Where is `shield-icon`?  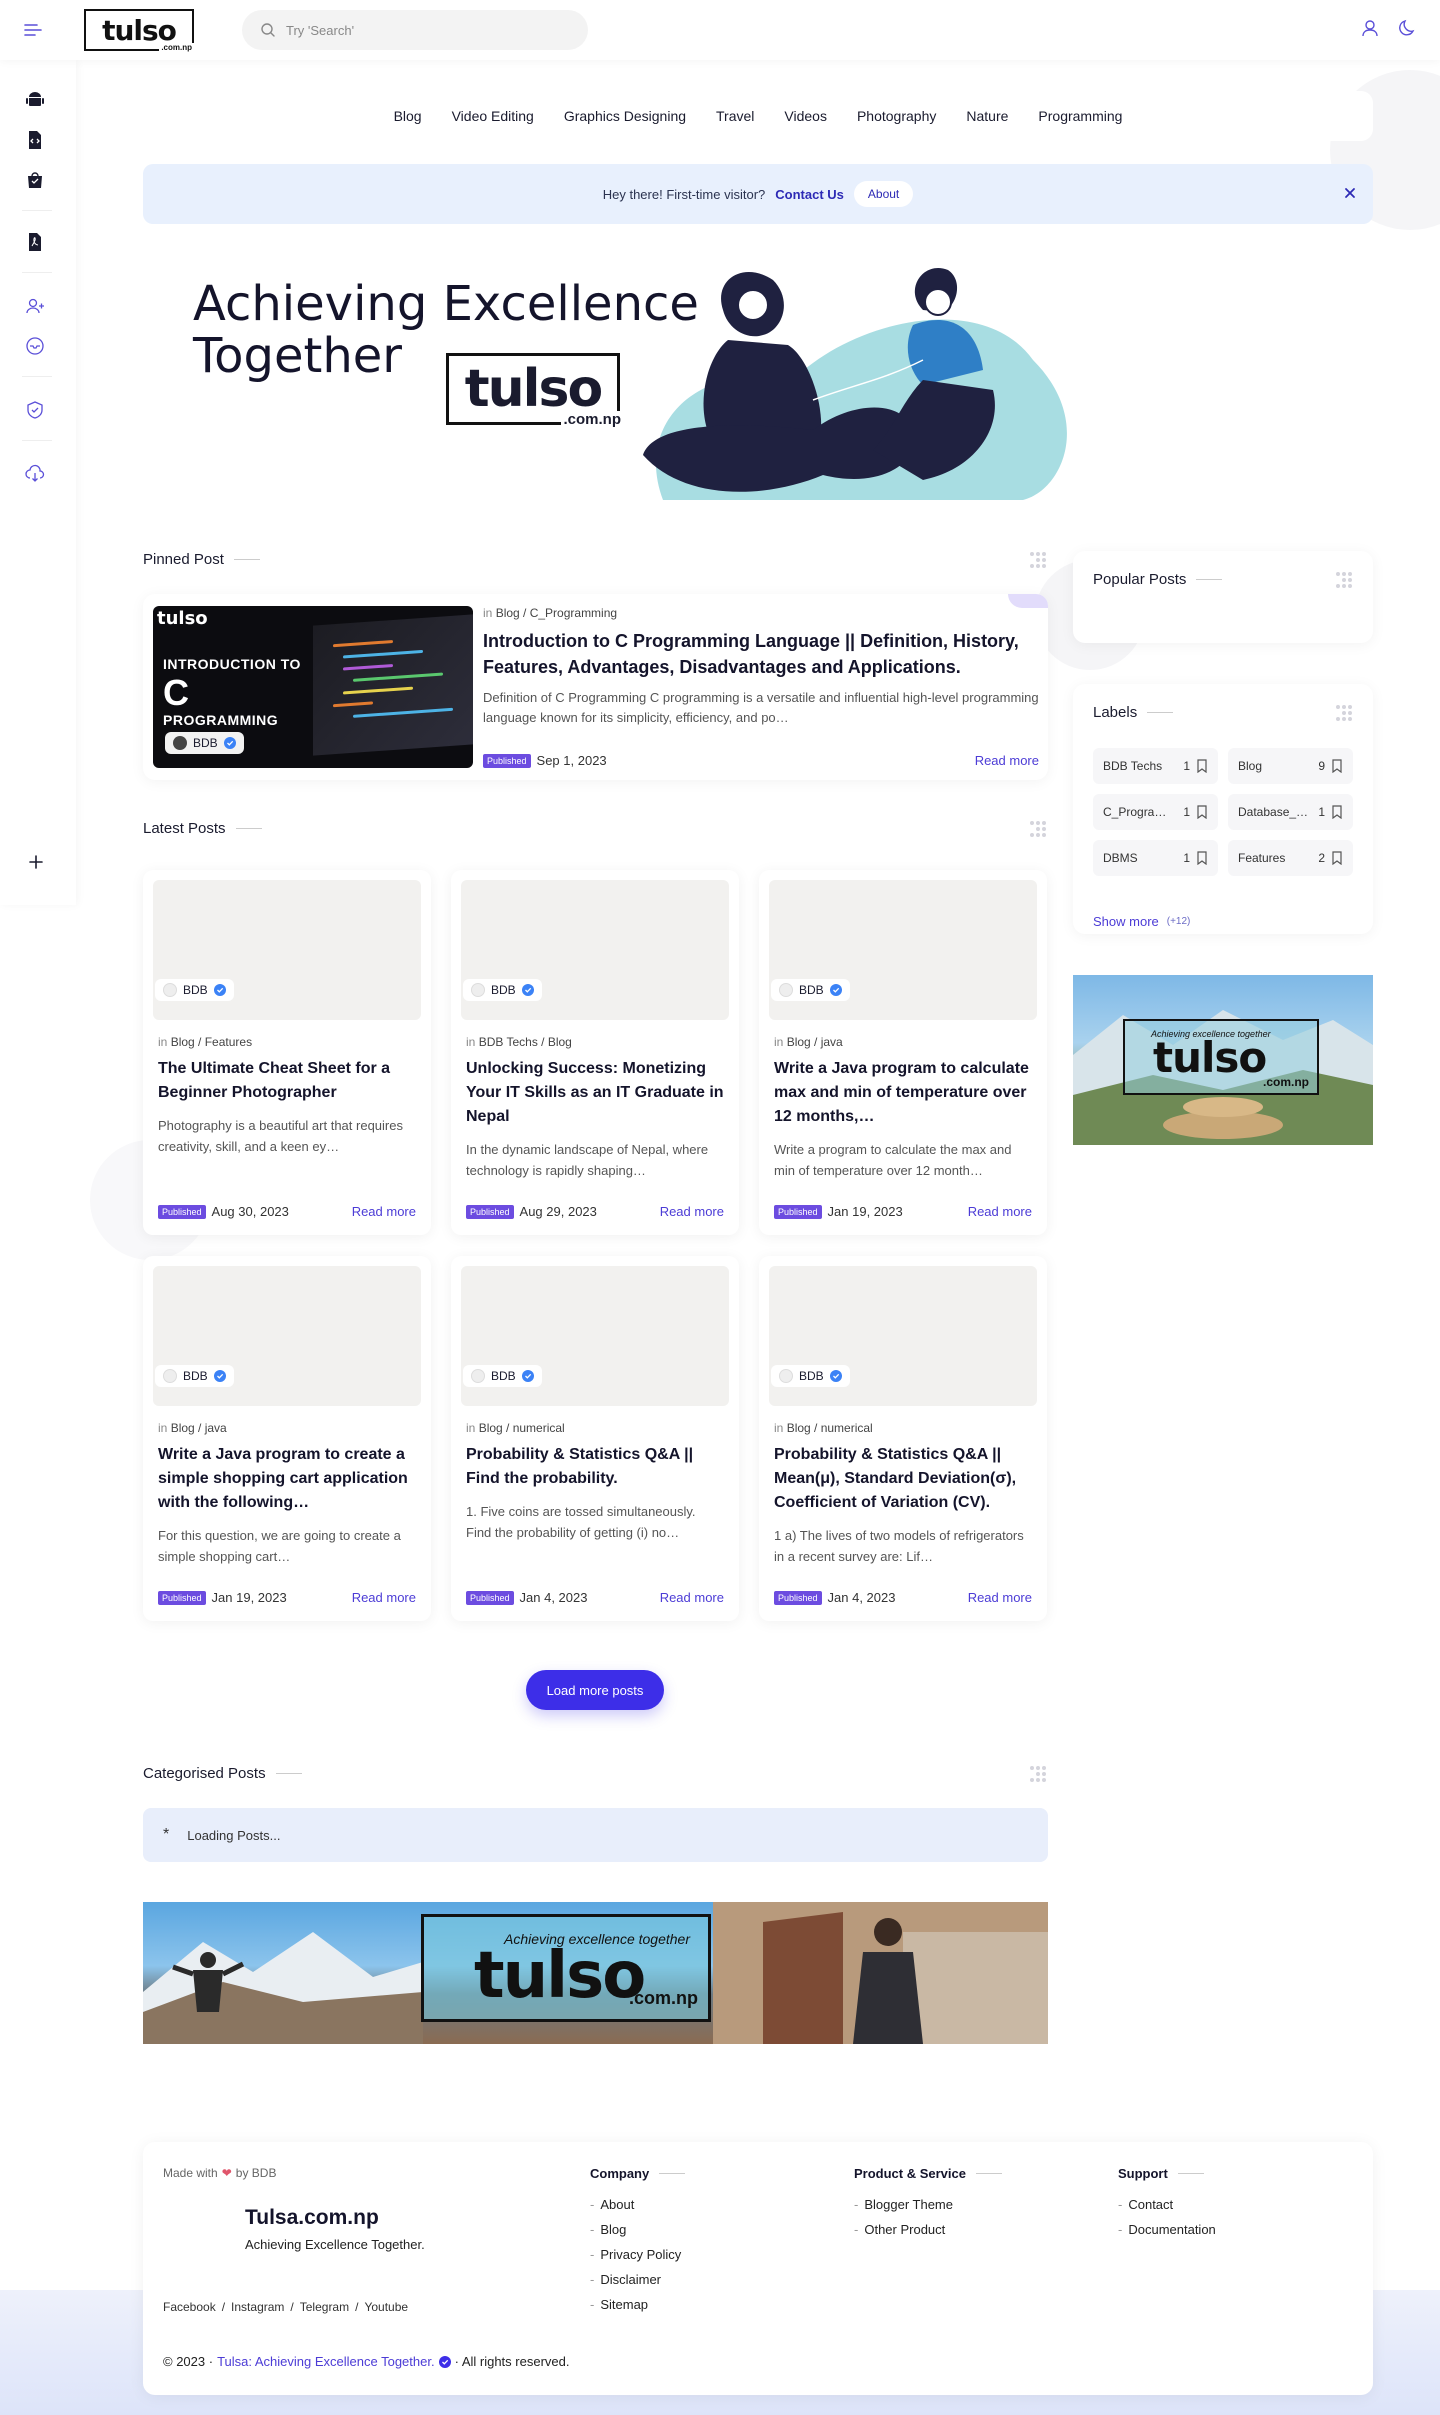
shield-icon is located at coordinates (35, 410).